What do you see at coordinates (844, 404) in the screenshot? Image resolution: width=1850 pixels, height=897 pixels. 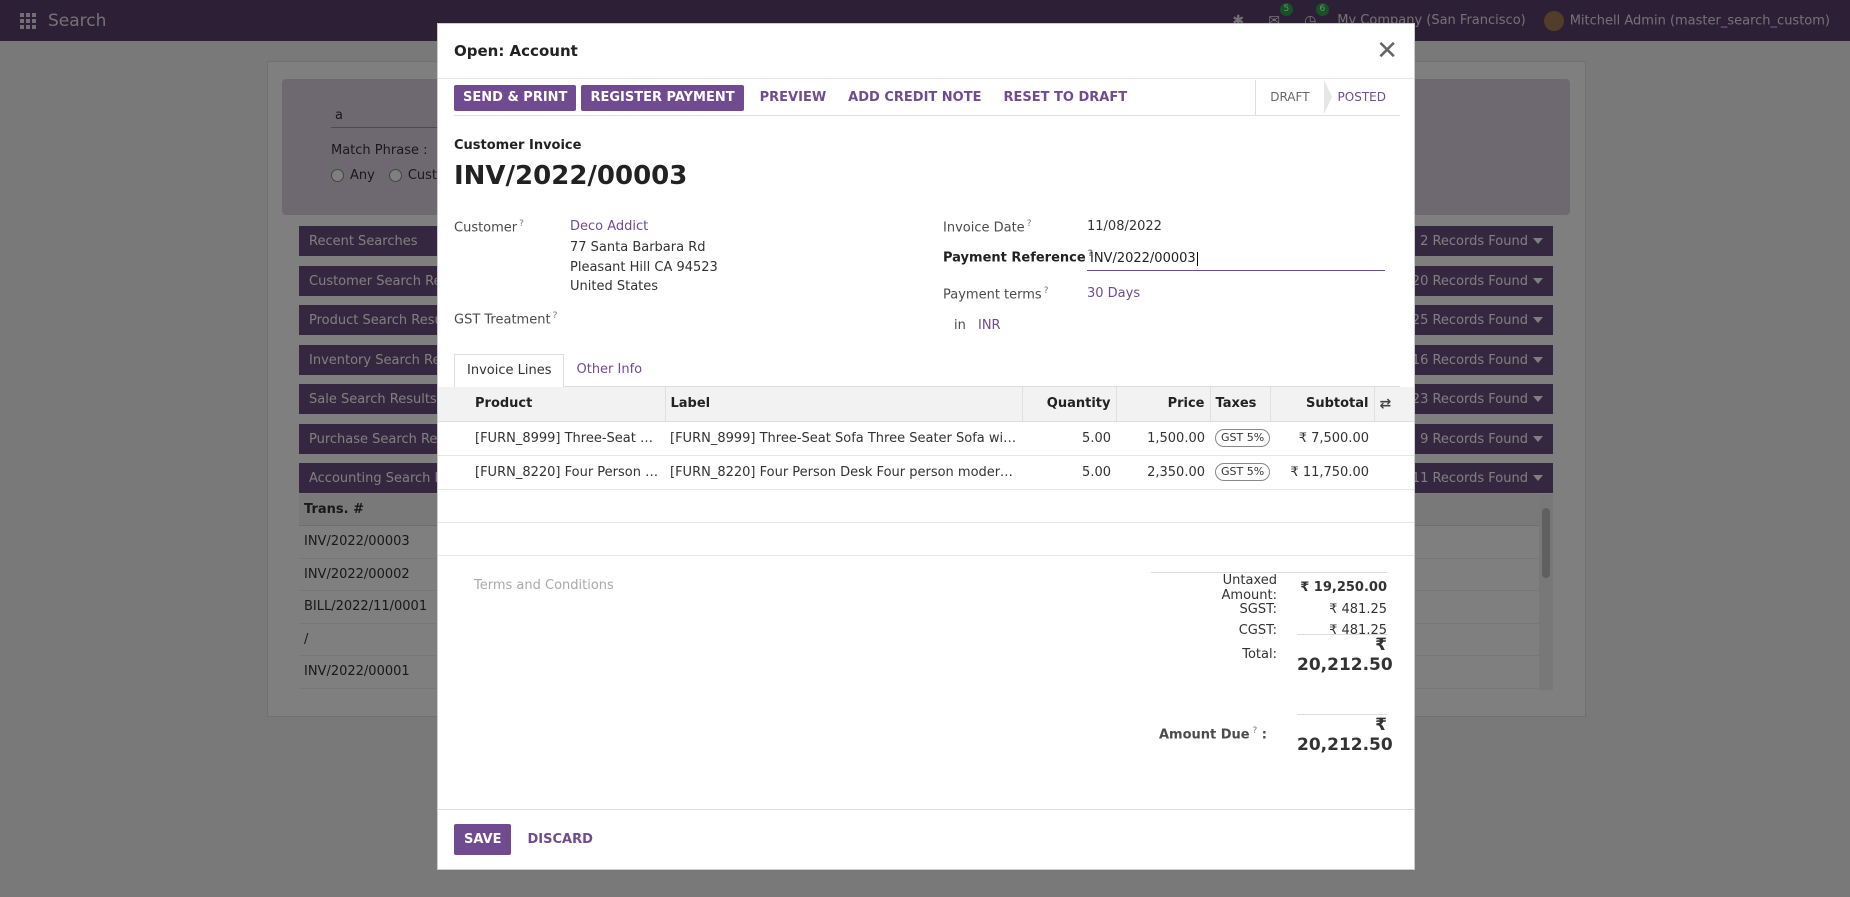 I see `col-label: Label` at bounding box center [844, 404].